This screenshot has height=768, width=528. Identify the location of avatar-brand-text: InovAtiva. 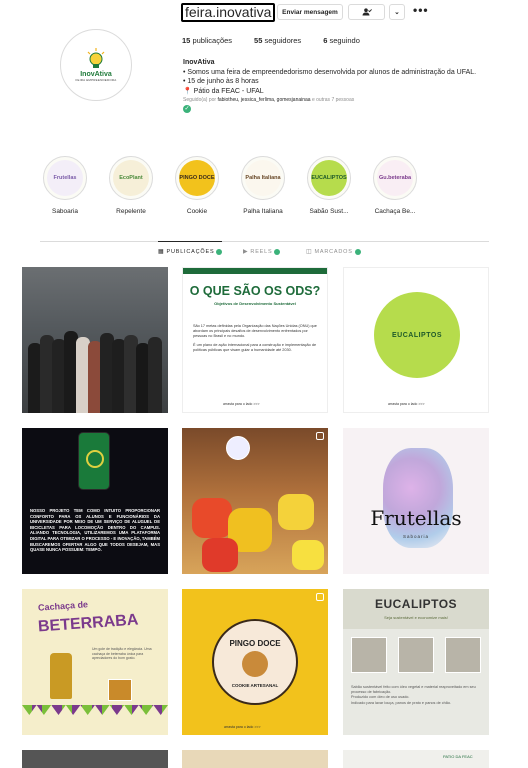
(96, 74).